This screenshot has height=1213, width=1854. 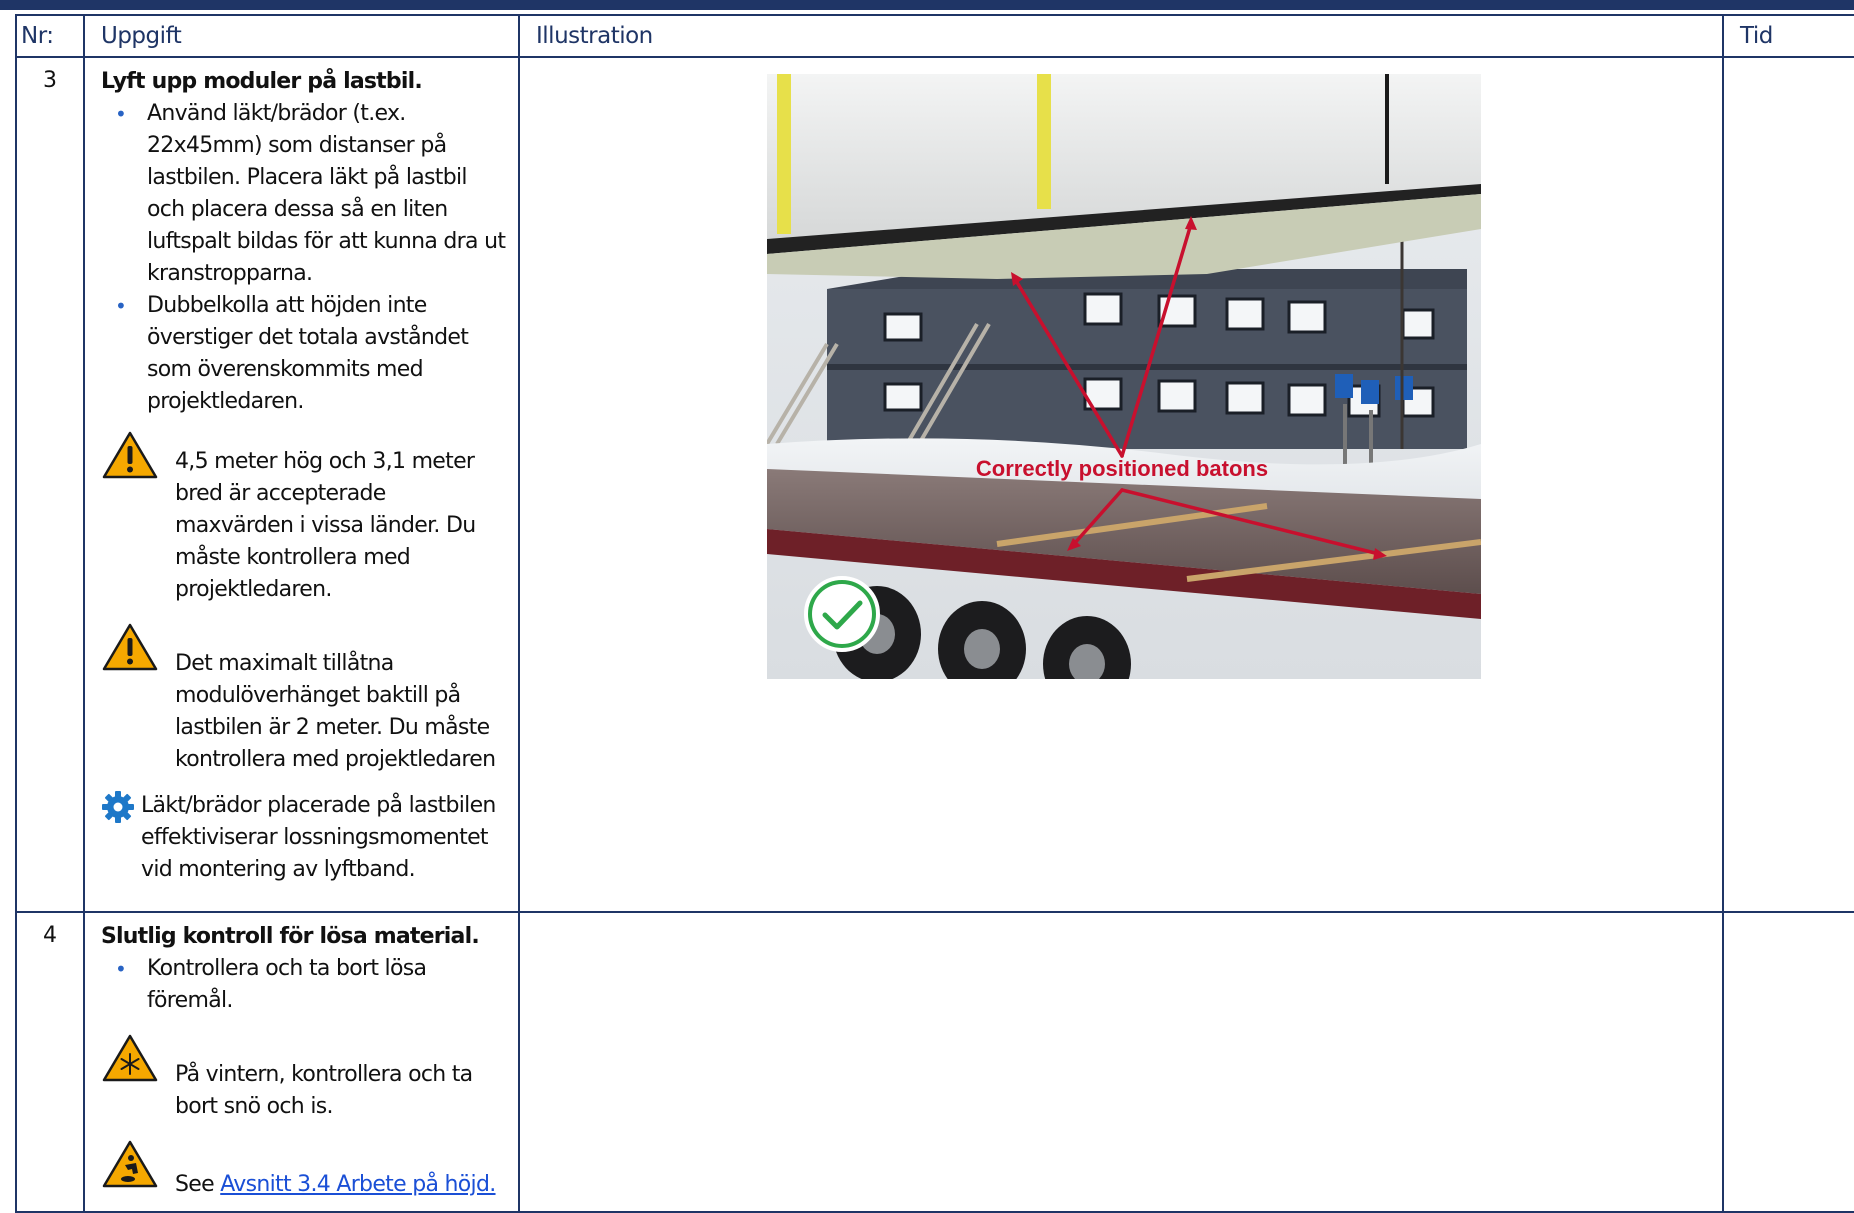 I want to click on top-rule, so click(x=927, y=5).